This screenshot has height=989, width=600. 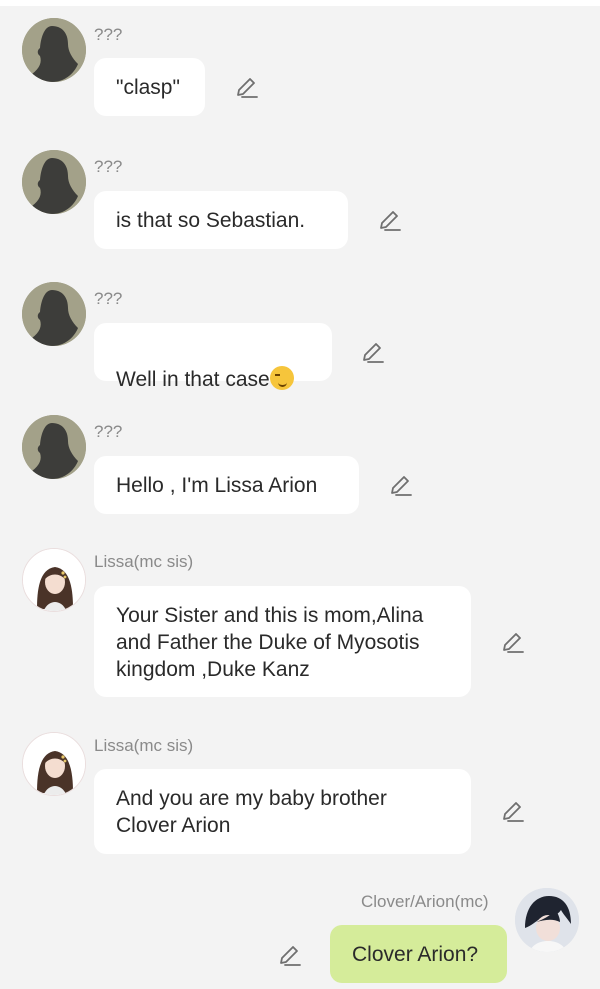 What do you see at coordinates (213, 357) in the screenshot?
I see `message-bubble: Well in that case` at bounding box center [213, 357].